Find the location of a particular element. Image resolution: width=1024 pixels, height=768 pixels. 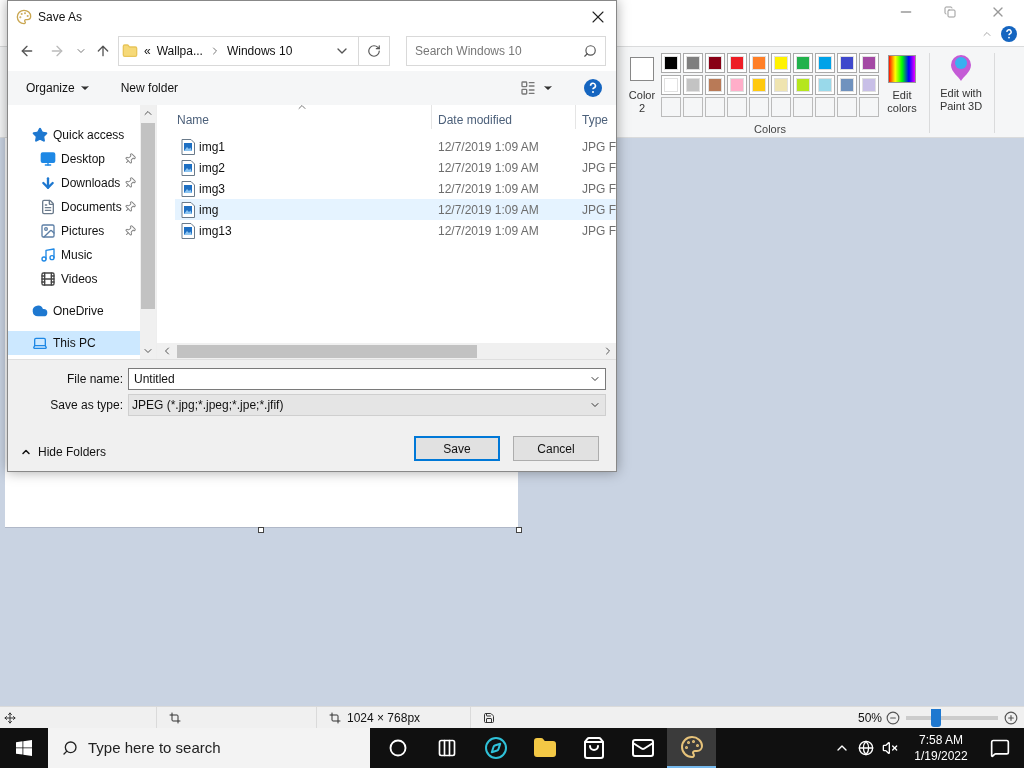

file-row: img13 12/7/2019 1:09 AM JPG F is located at coordinates (395, 230).